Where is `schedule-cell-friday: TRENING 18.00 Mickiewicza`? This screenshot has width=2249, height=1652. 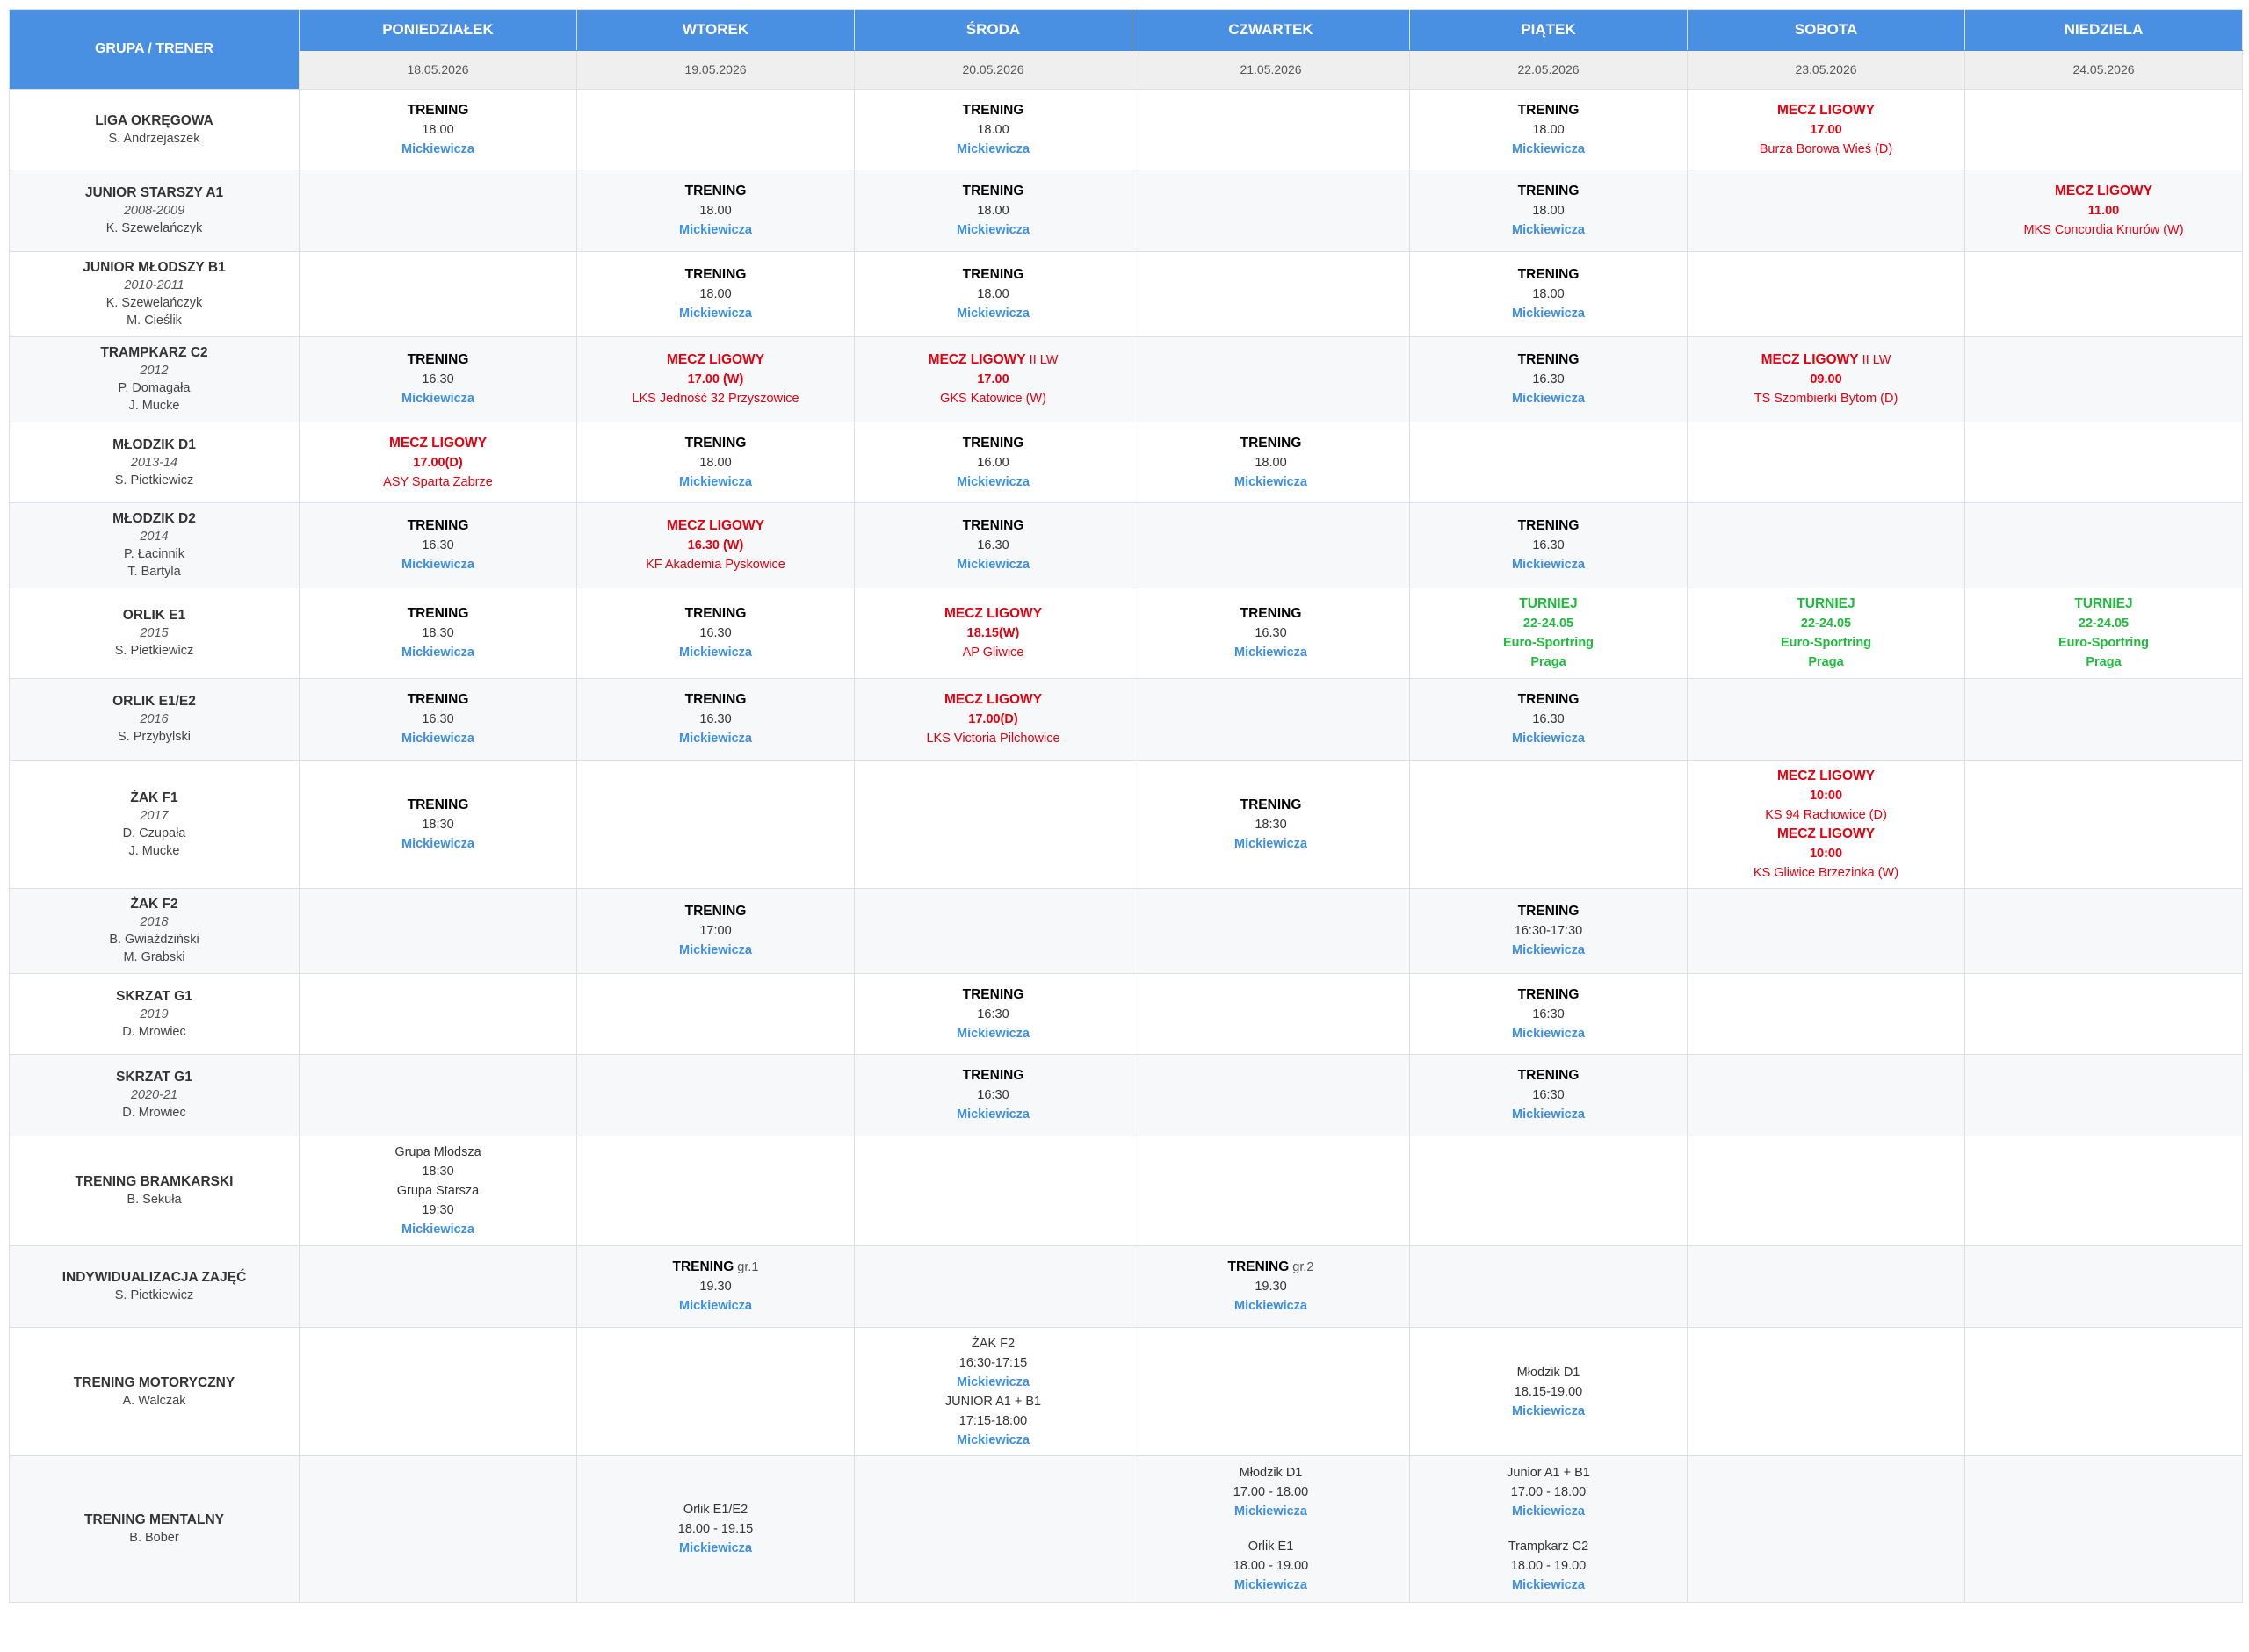 schedule-cell-friday: TRENING 18.00 Mickiewicza is located at coordinates (1548, 211).